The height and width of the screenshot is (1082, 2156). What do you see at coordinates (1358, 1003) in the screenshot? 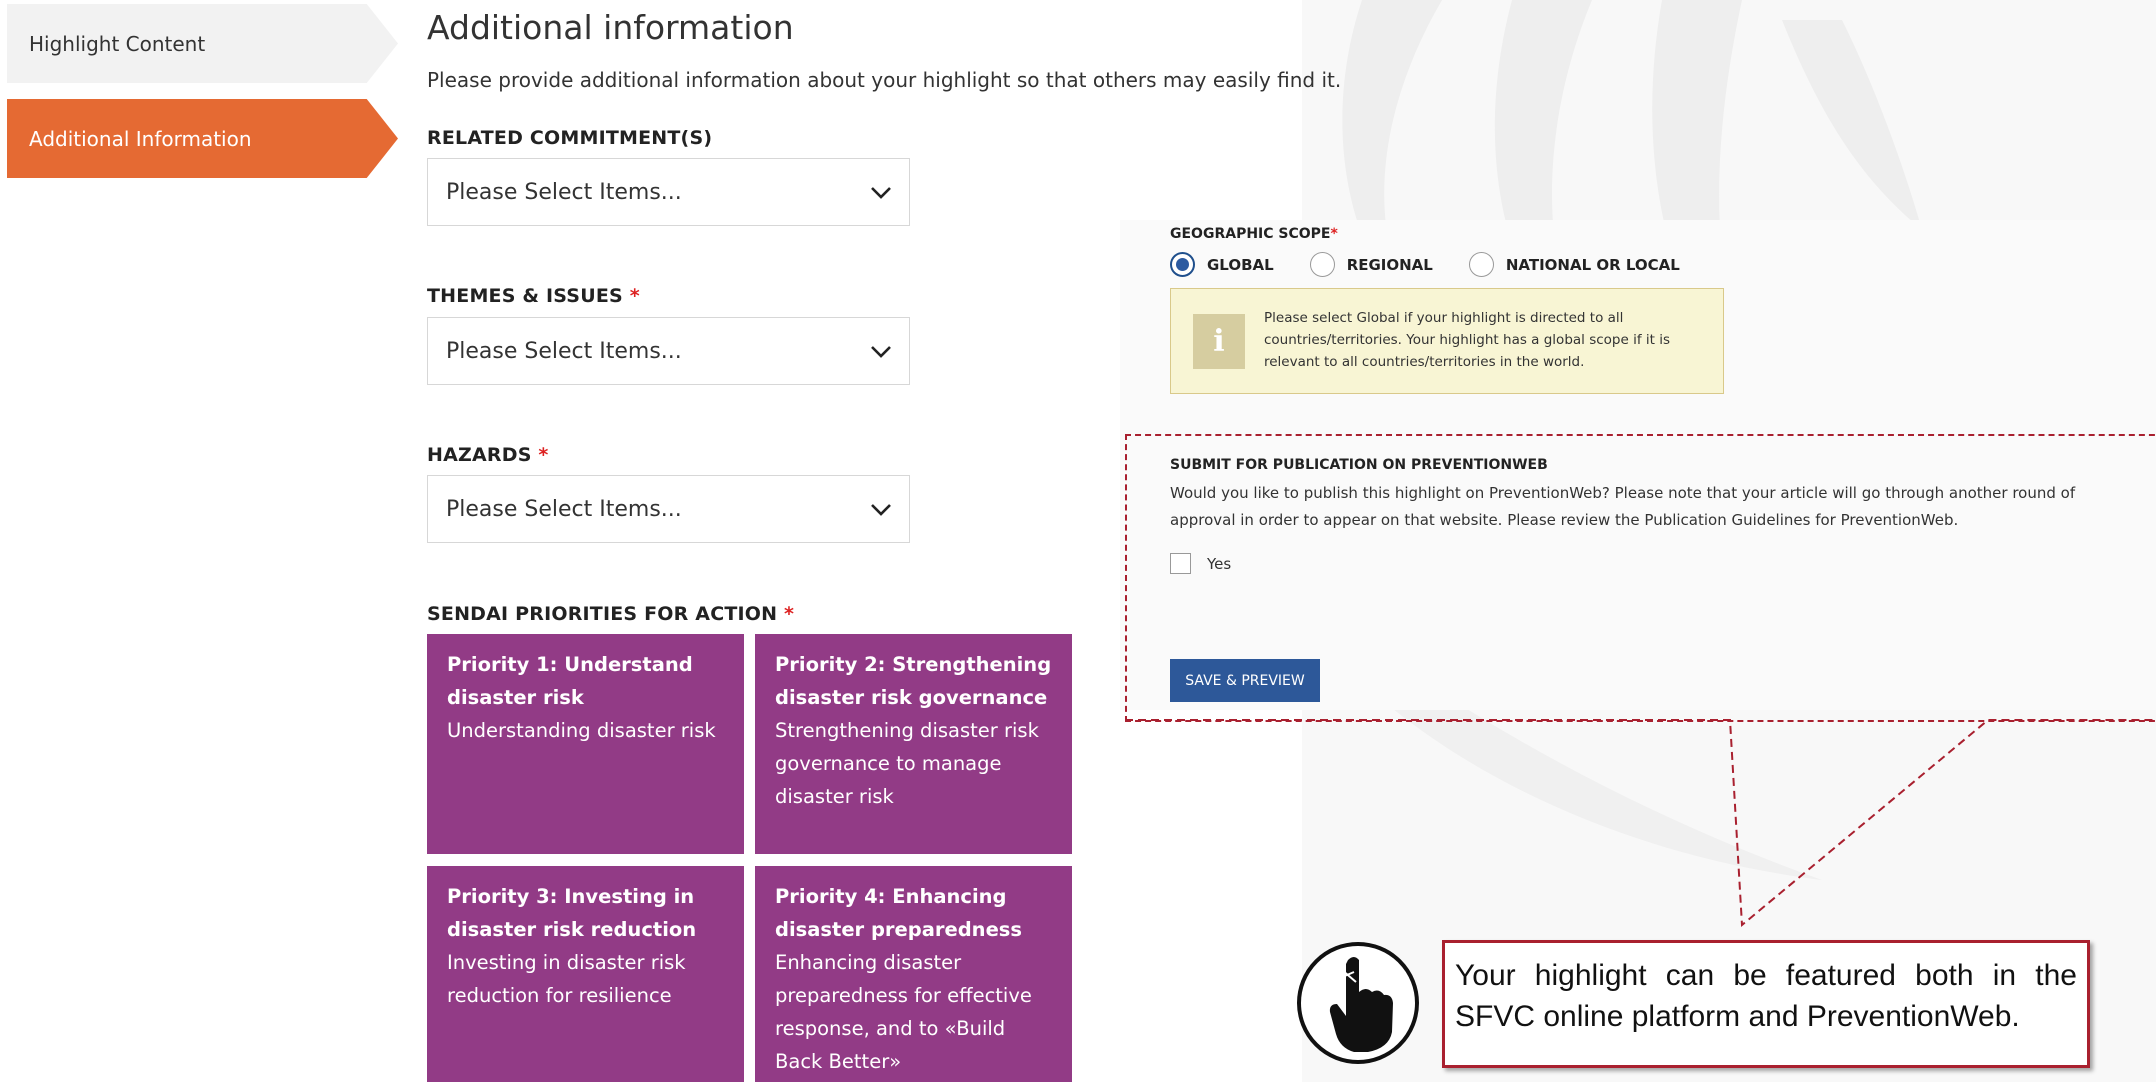
I see `pointing-hand-icon` at bounding box center [1358, 1003].